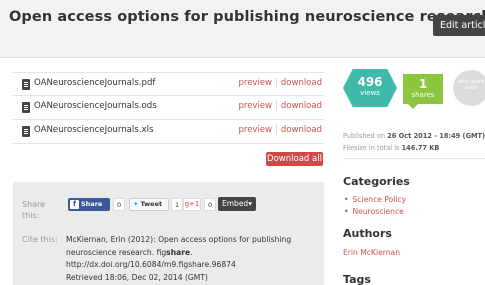 Image resolution: width=485 pixels, height=285 pixels. I want to click on filesize-prefix: Filesize in total is, so click(372, 148).